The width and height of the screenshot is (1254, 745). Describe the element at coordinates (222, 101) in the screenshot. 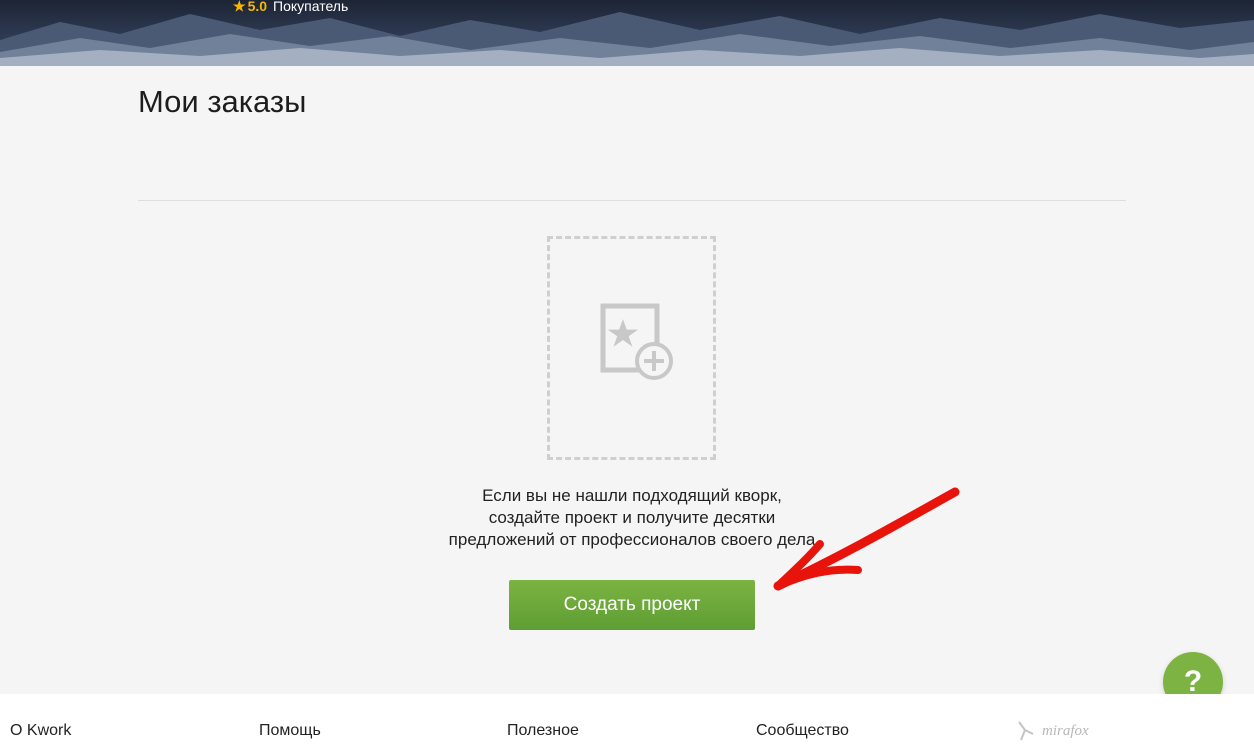

I see `page-title: Мои заказы` at that location.